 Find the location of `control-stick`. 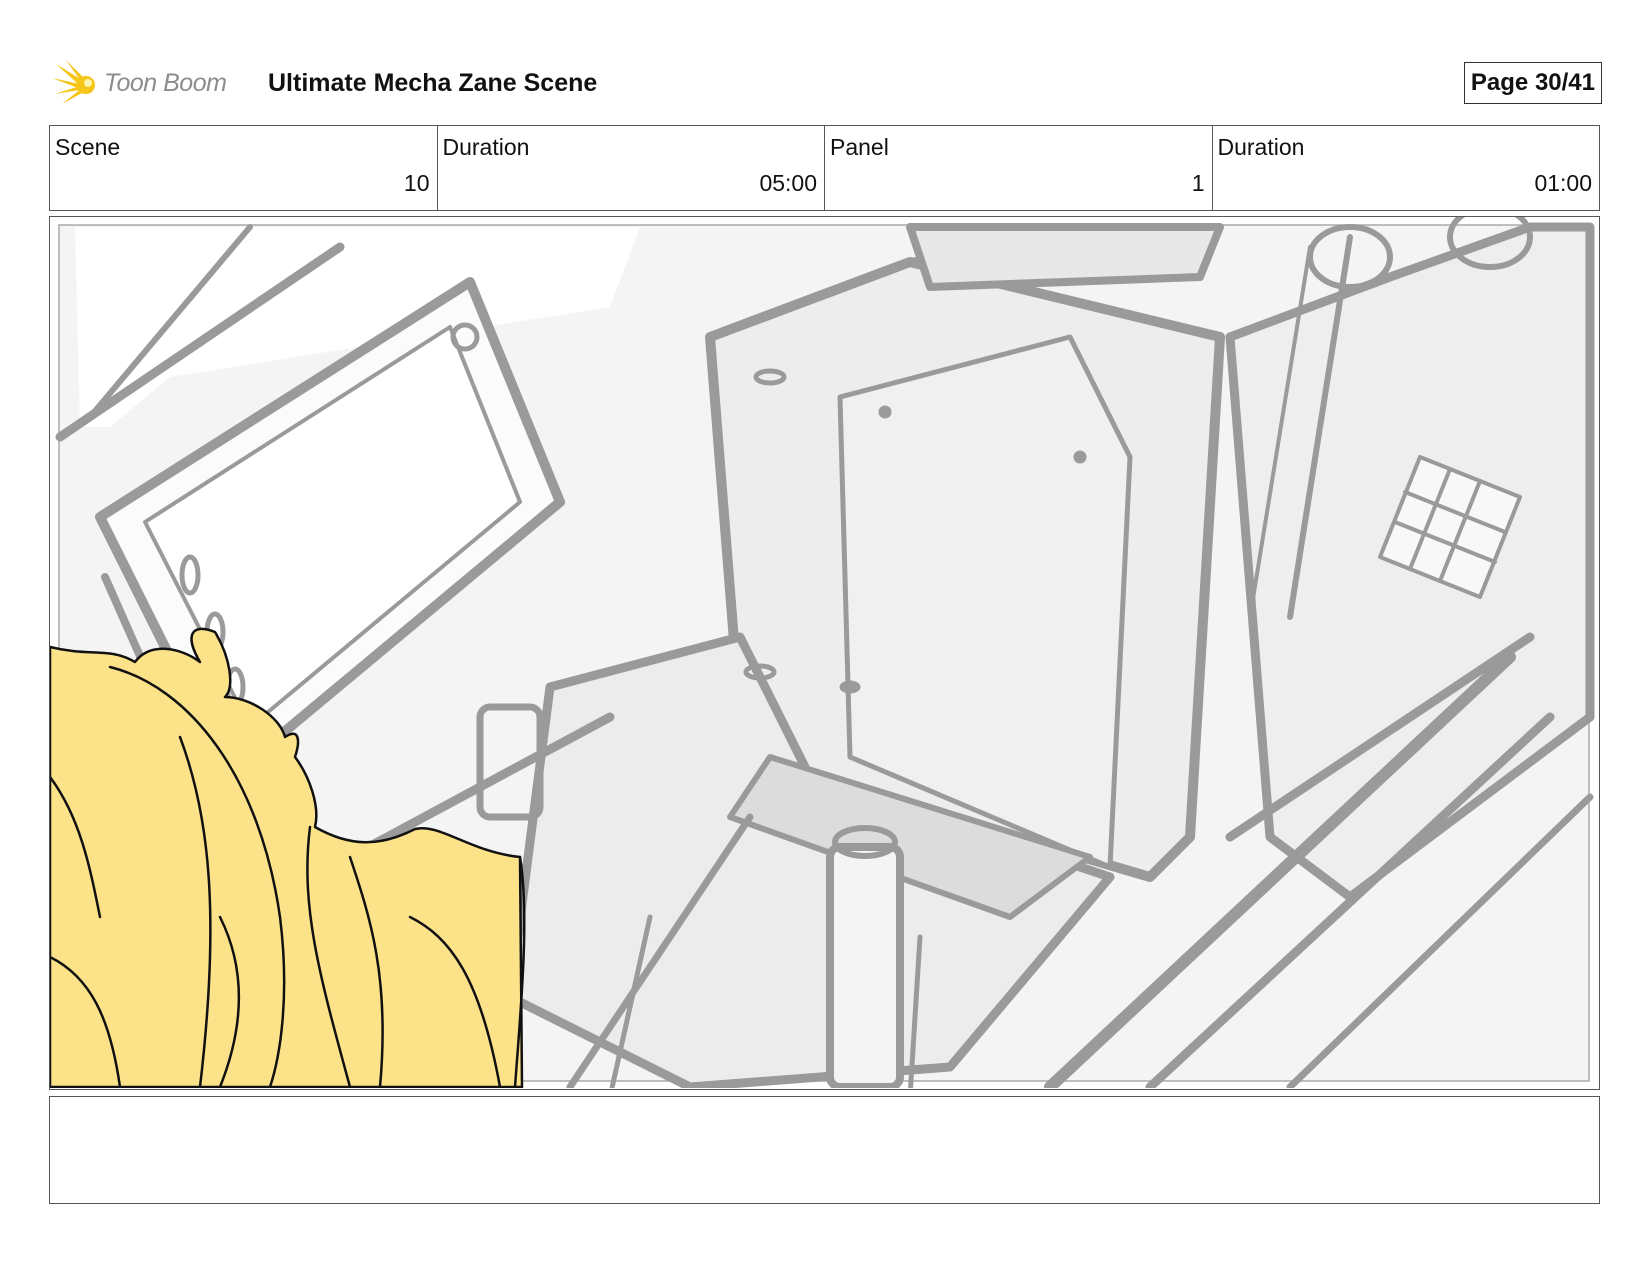

control-stick is located at coordinates (865, 965).